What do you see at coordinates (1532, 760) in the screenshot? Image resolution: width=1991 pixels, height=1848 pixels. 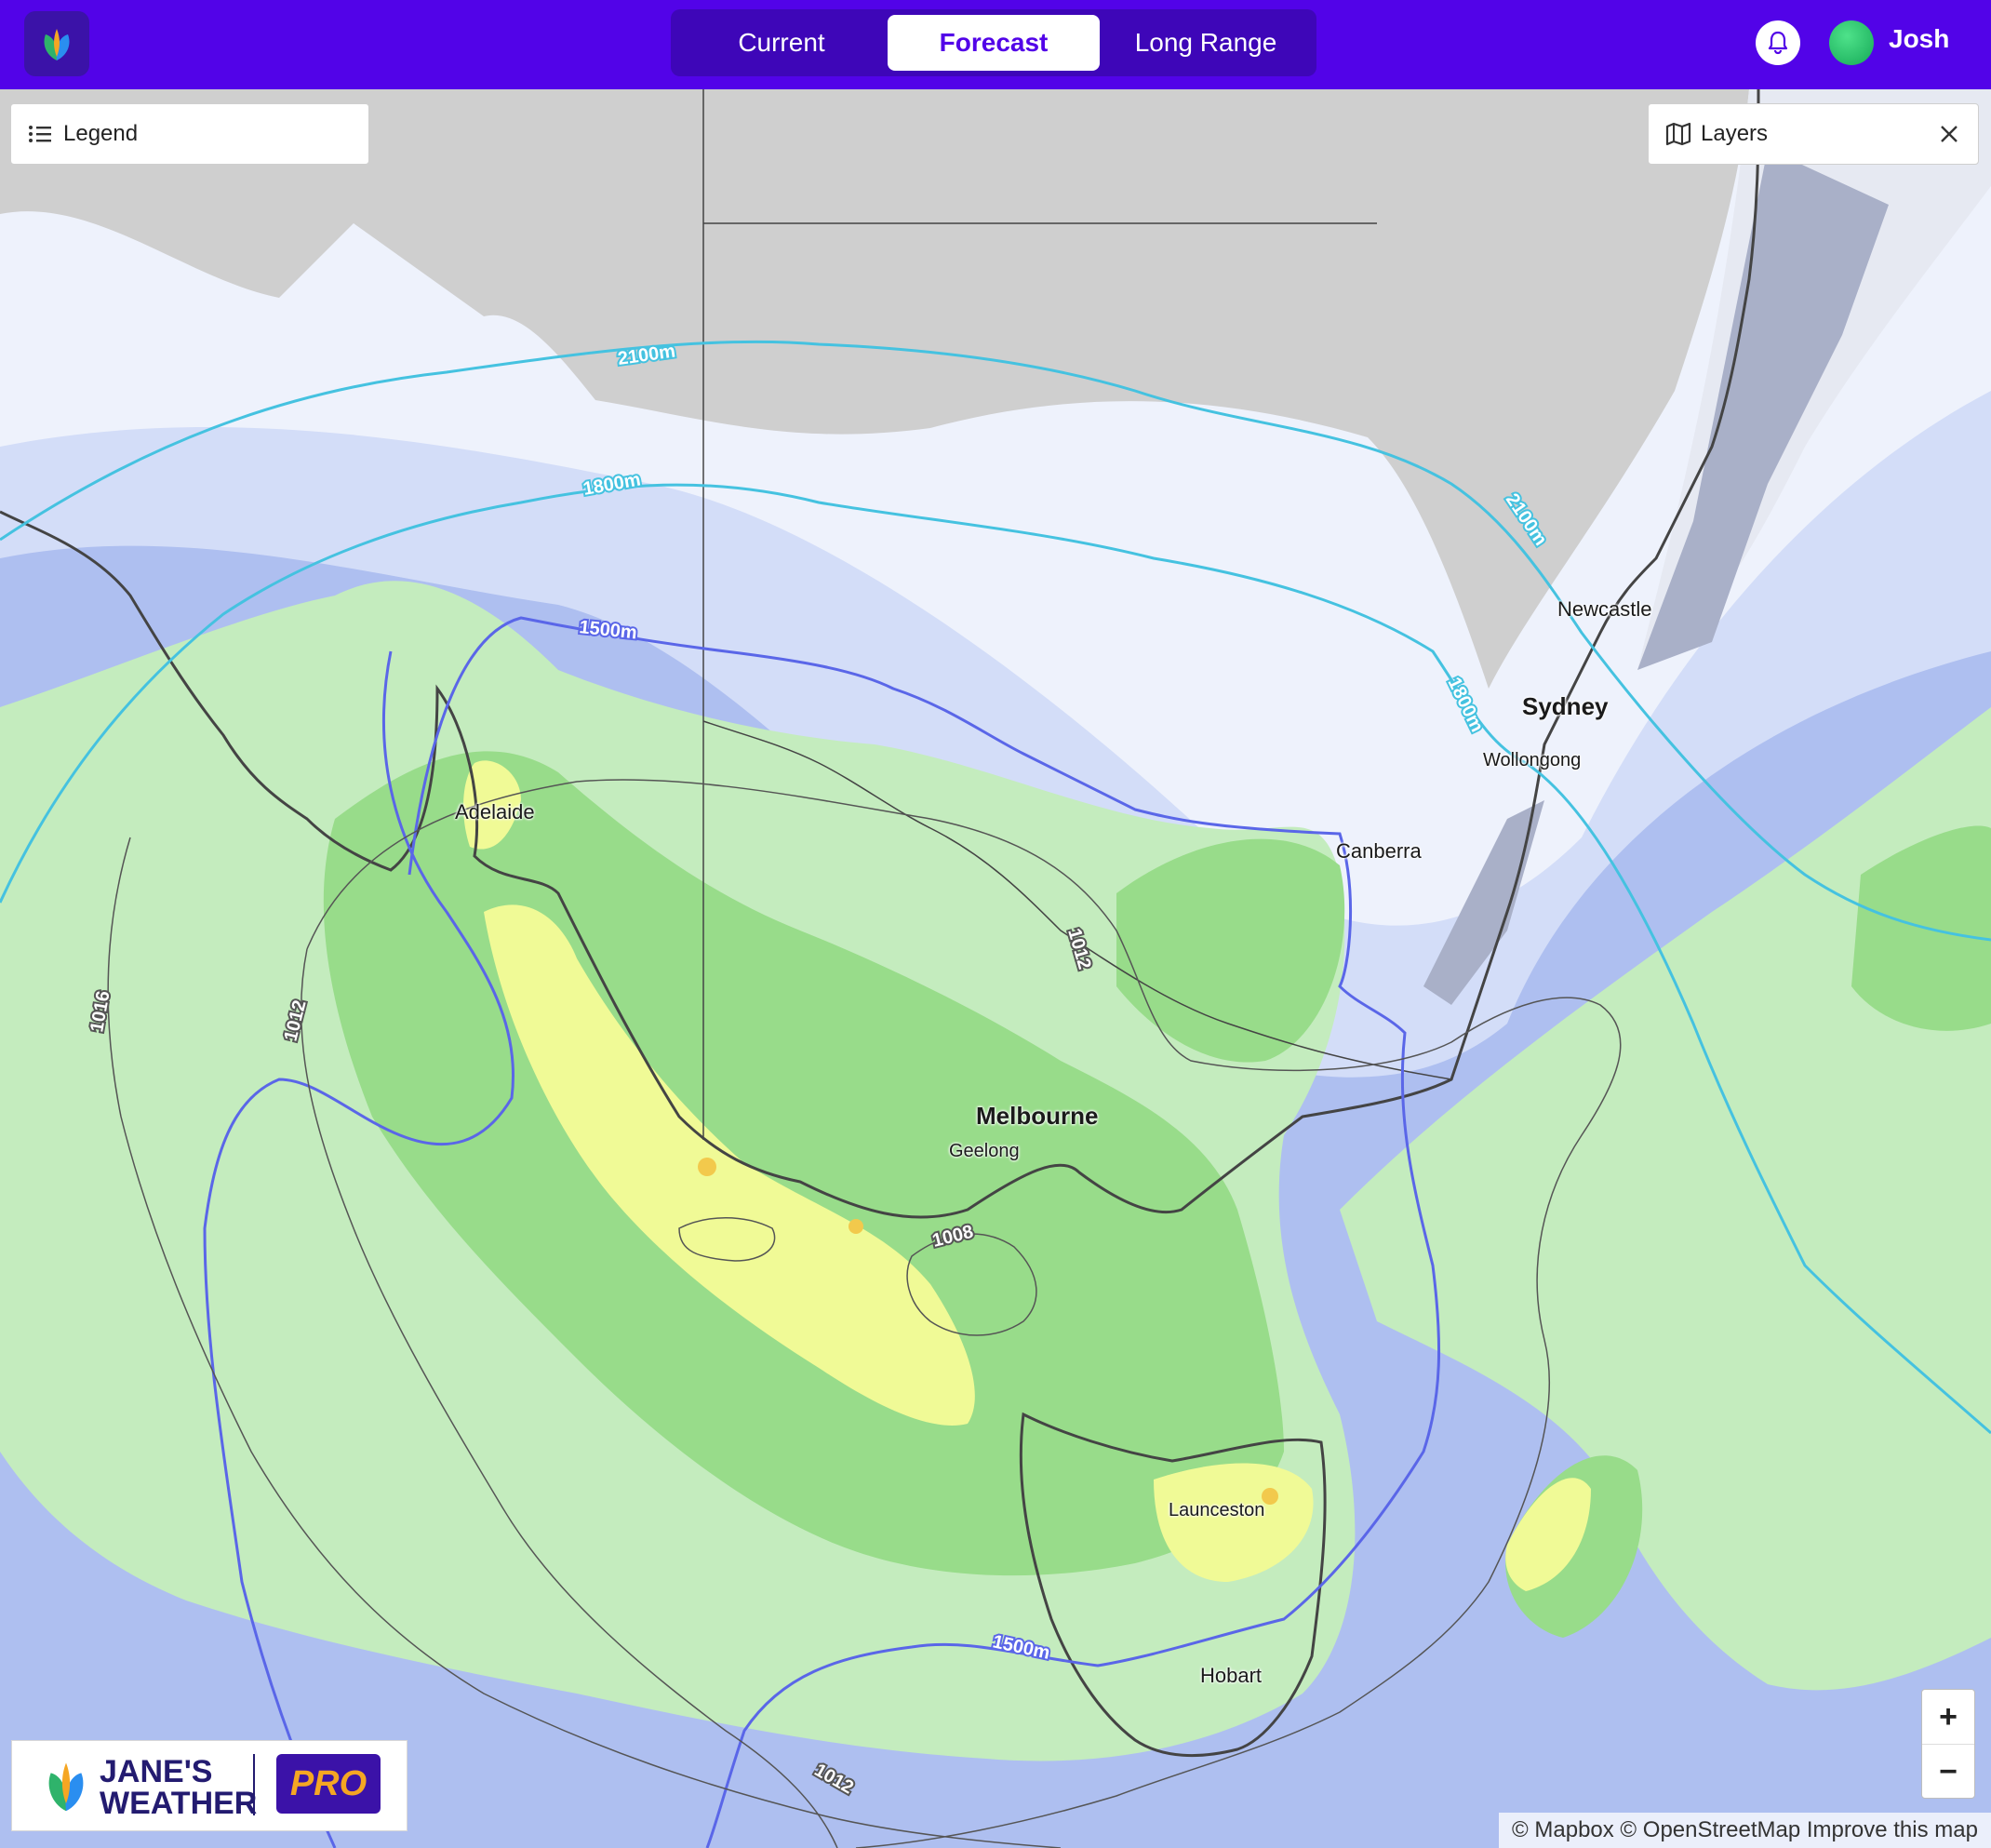 I see `city-label-wollongong: Wollongong` at bounding box center [1532, 760].